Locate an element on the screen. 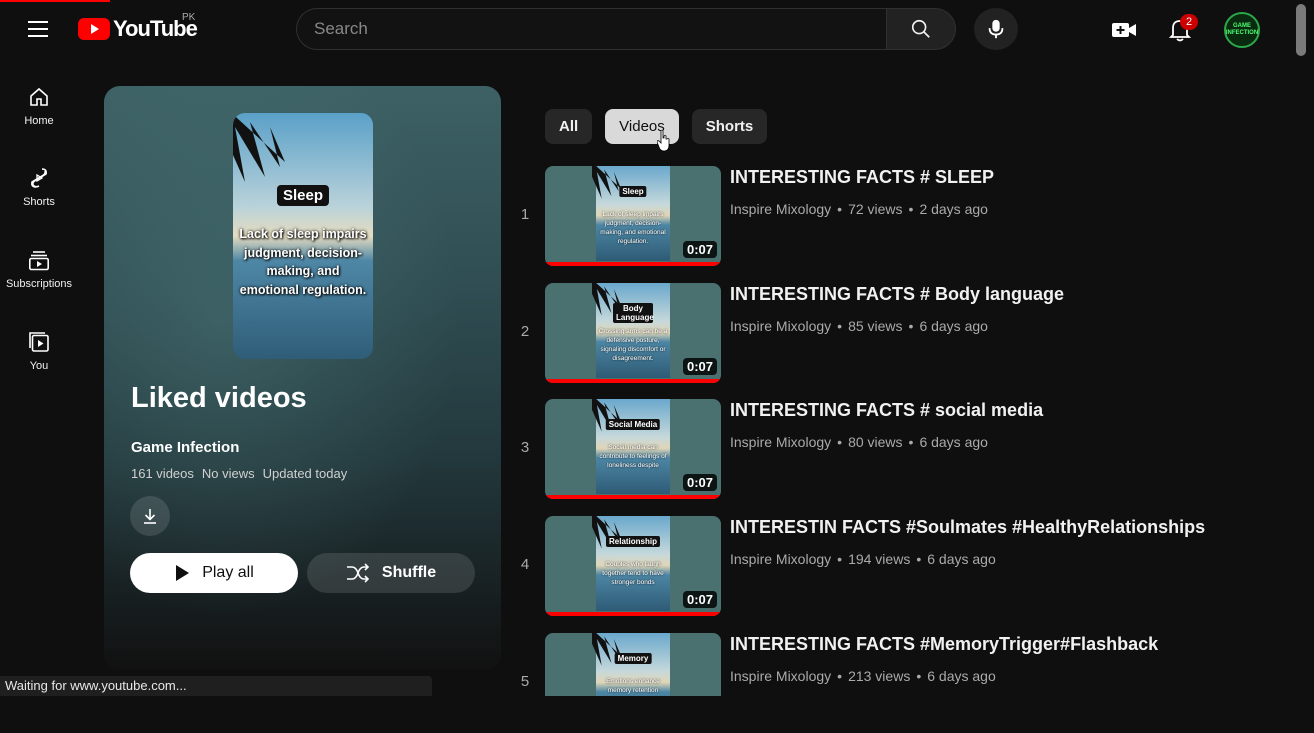  avatar-text: GAME INFECTION is located at coordinates (1242, 29).